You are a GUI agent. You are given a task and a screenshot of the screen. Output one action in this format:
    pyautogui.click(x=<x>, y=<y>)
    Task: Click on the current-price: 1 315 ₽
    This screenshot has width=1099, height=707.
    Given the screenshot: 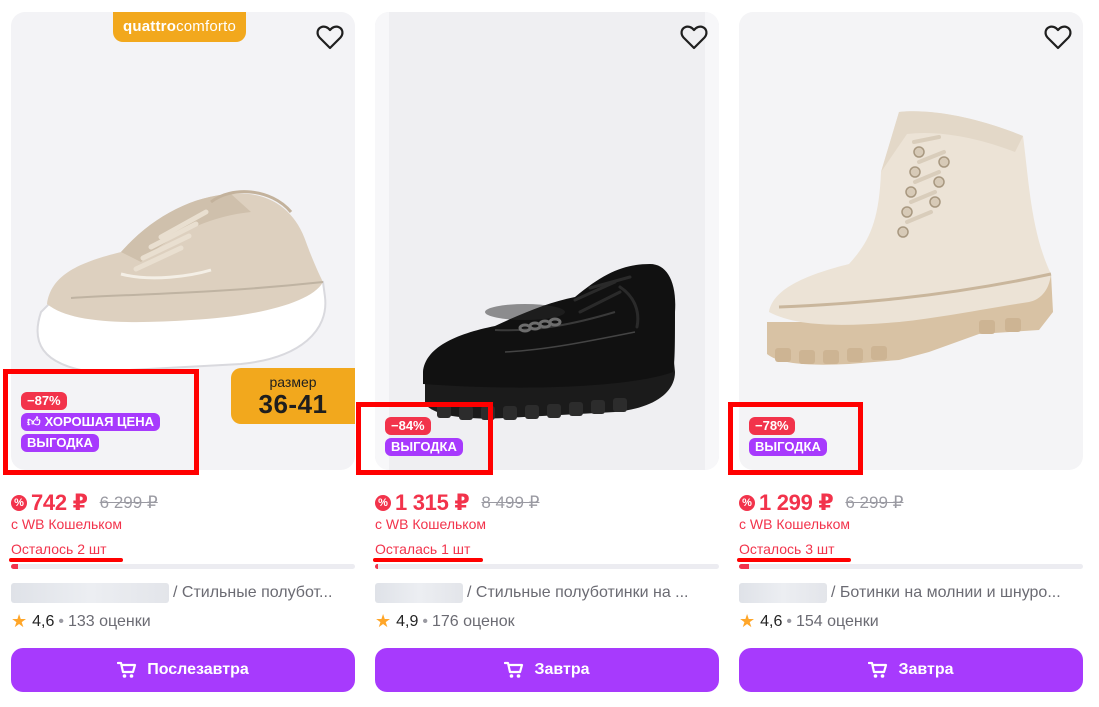 What is the action you would take?
    pyautogui.click(x=432, y=502)
    